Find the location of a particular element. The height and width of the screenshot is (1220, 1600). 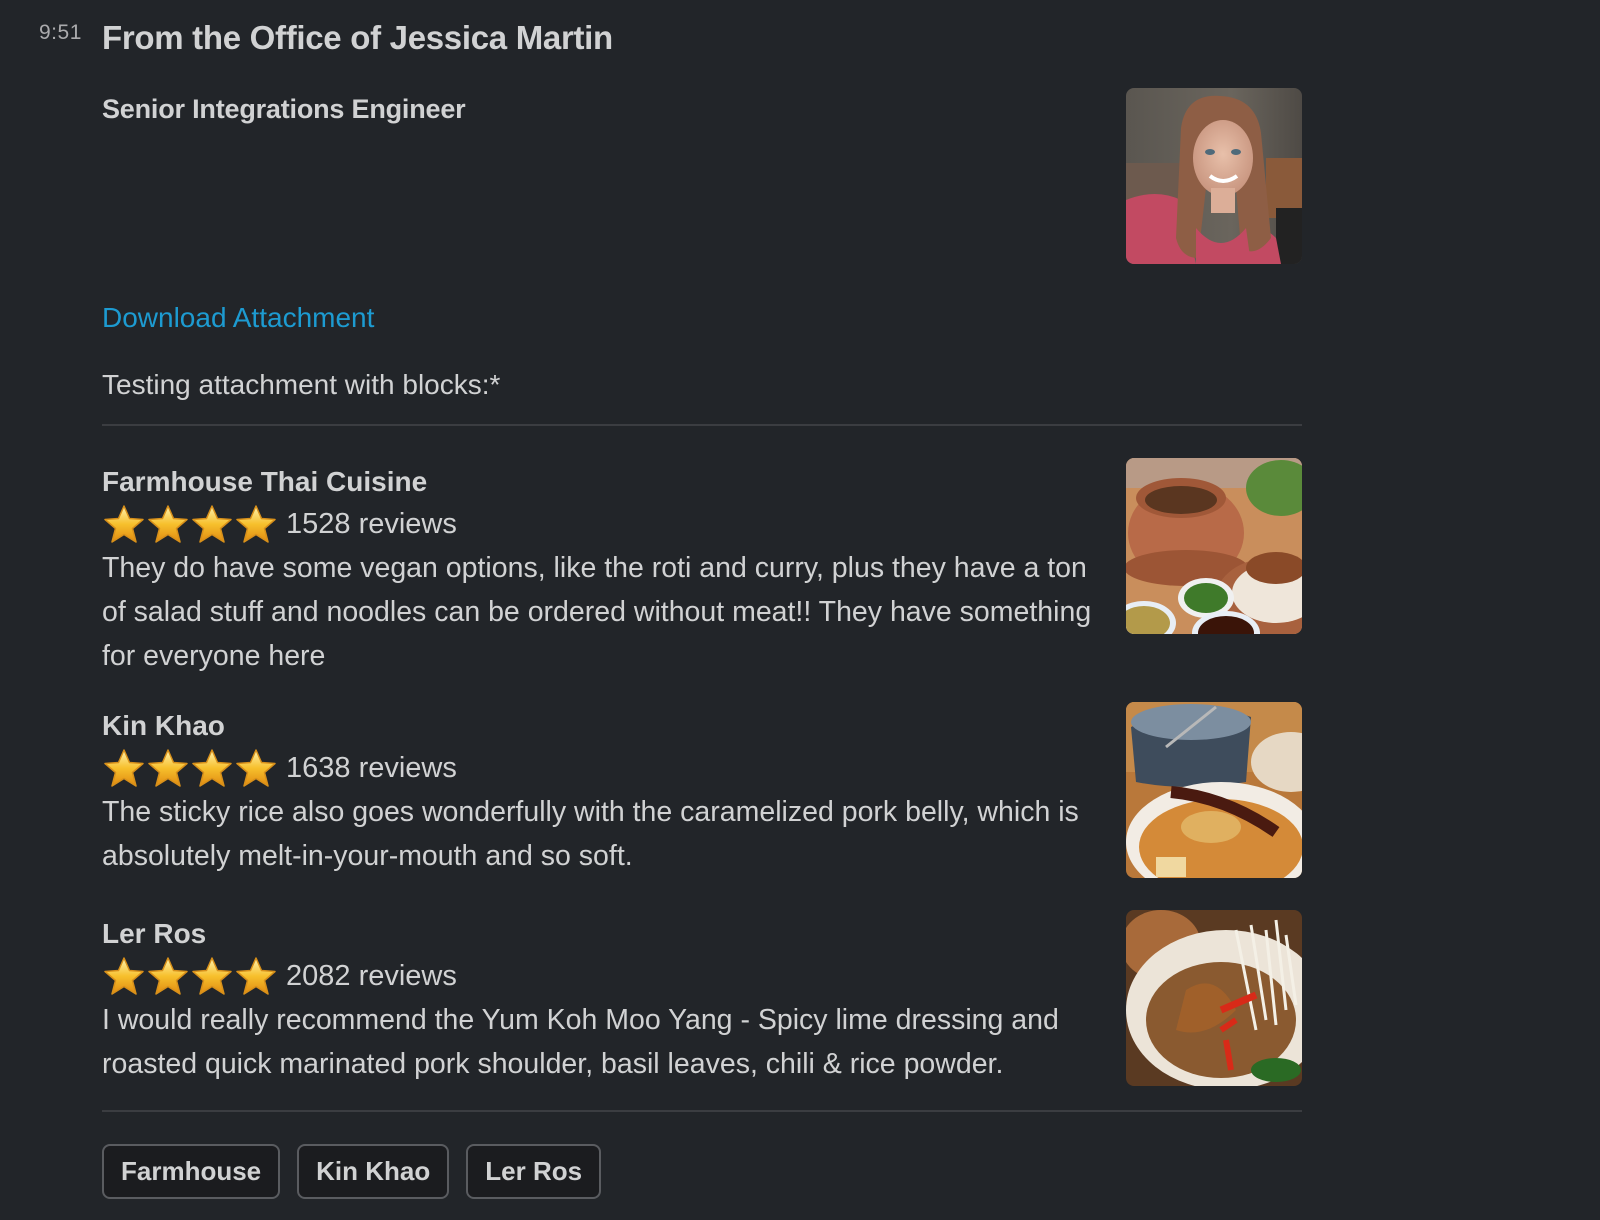

review-count: 1638 reviews is located at coordinates (371, 767).